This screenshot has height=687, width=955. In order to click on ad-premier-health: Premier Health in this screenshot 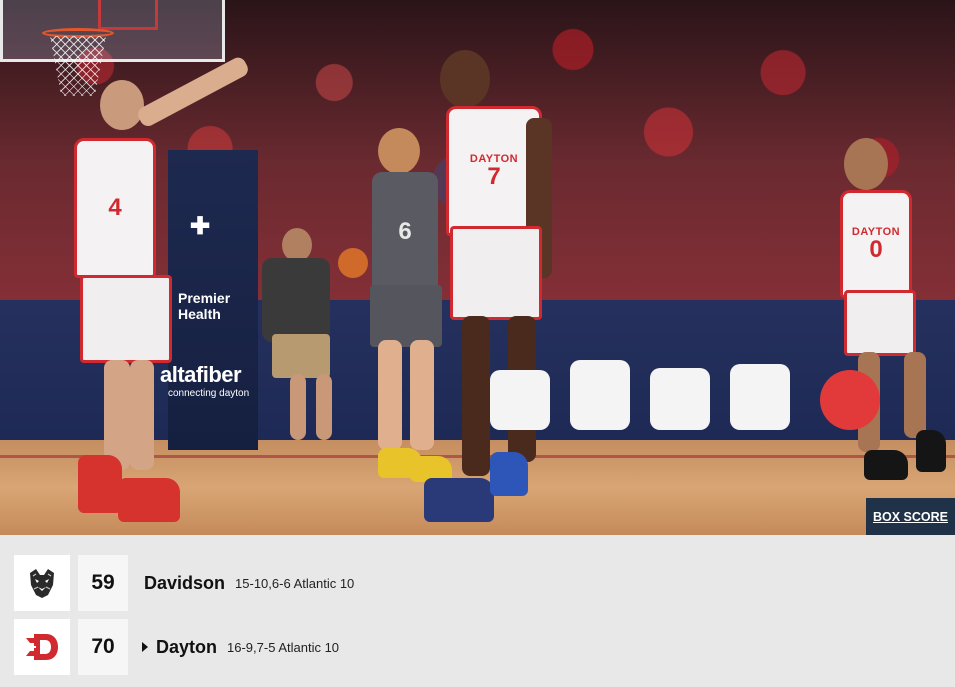, I will do `click(204, 306)`.